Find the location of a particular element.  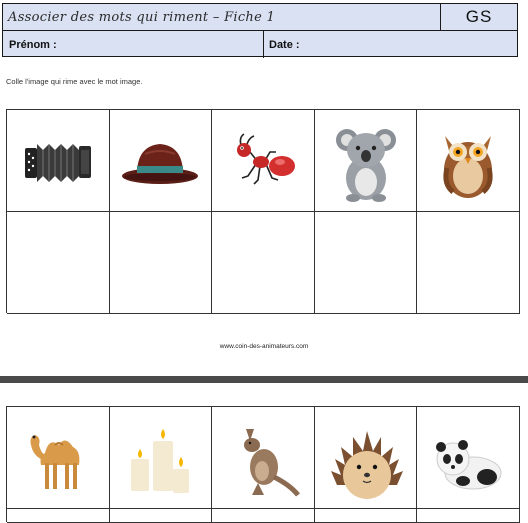

date-field: Date : is located at coordinates (390, 44).